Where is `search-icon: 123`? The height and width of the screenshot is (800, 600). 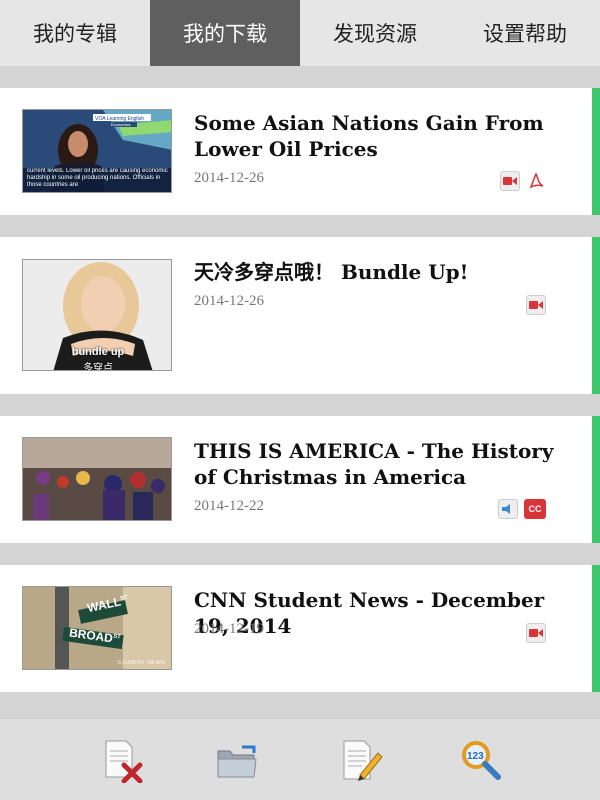
search-icon: 123 is located at coordinates (481, 760).